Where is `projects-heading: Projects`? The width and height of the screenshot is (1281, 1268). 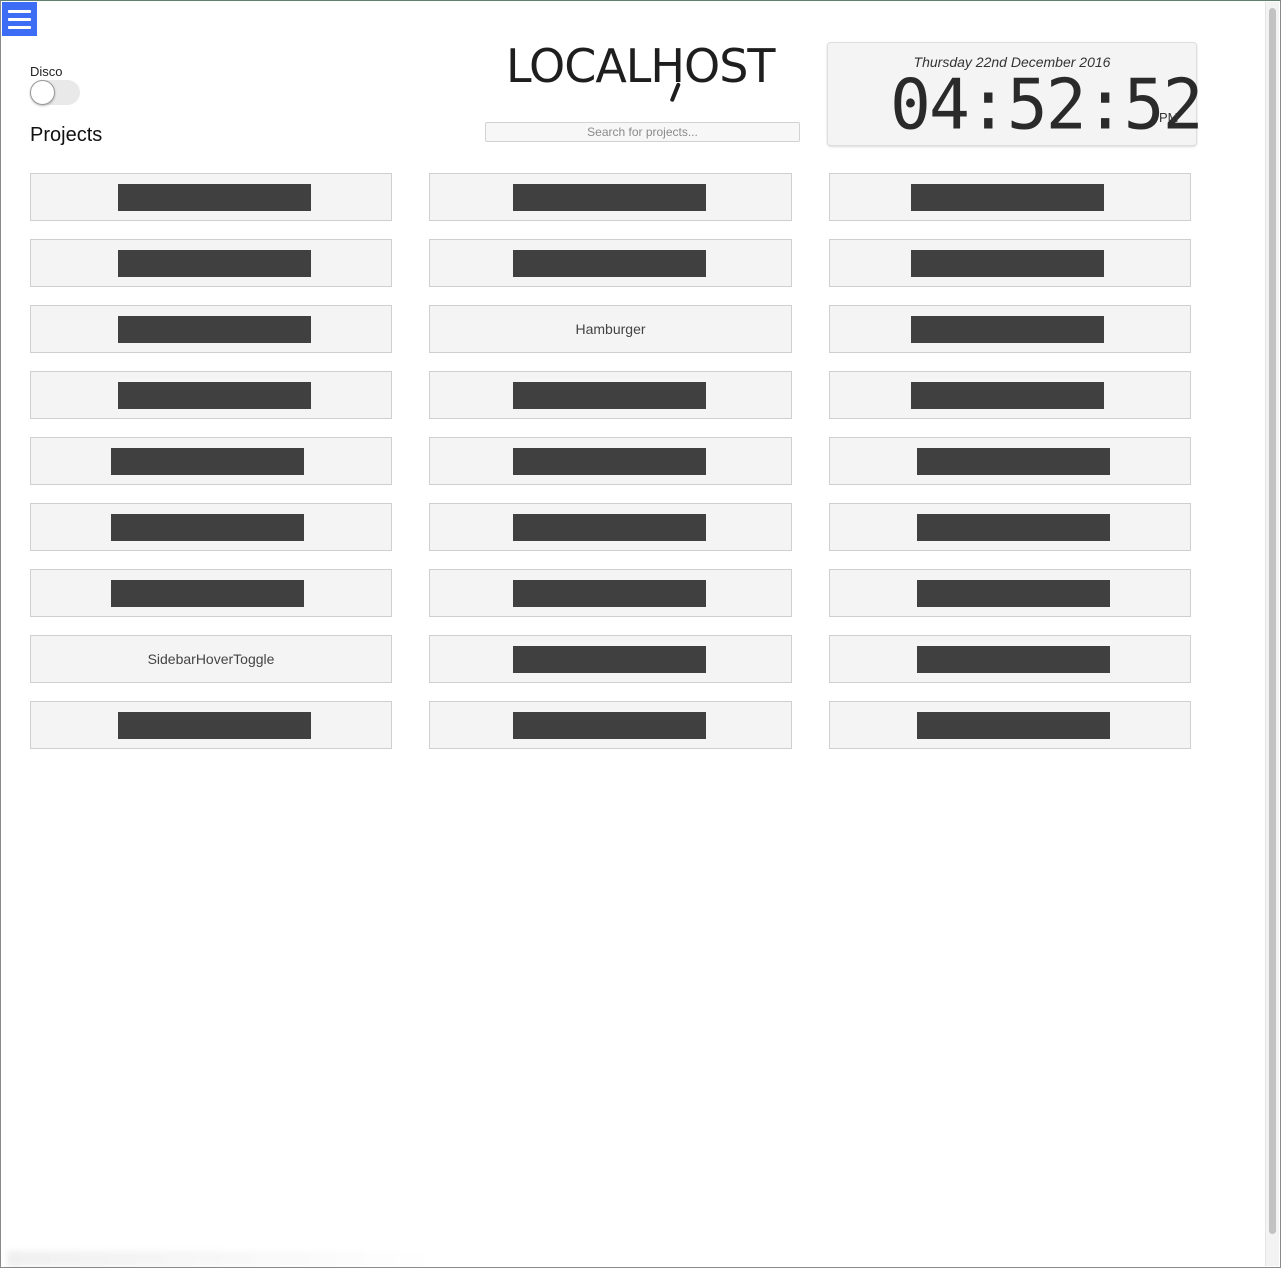
projects-heading: Projects is located at coordinates (66, 135).